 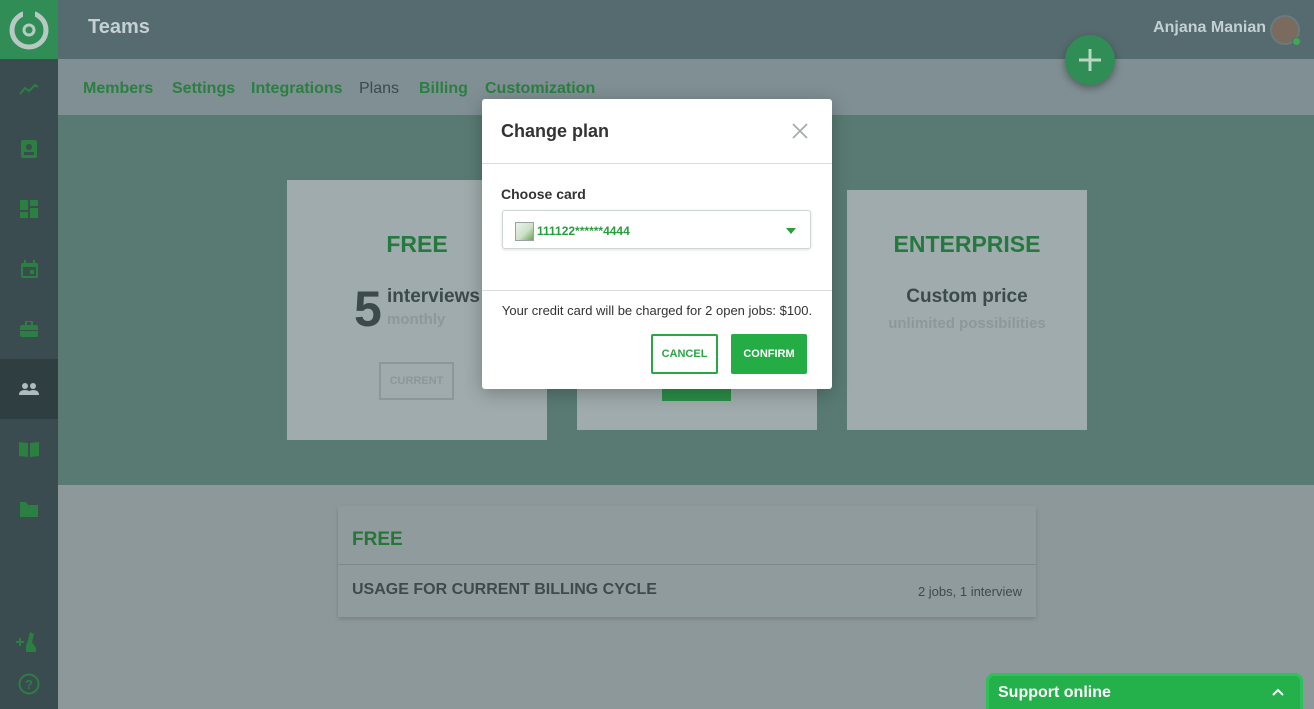 What do you see at coordinates (967, 296) in the screenshot?
I see `plan-price: Custom price` at bounding box center [967, 296].